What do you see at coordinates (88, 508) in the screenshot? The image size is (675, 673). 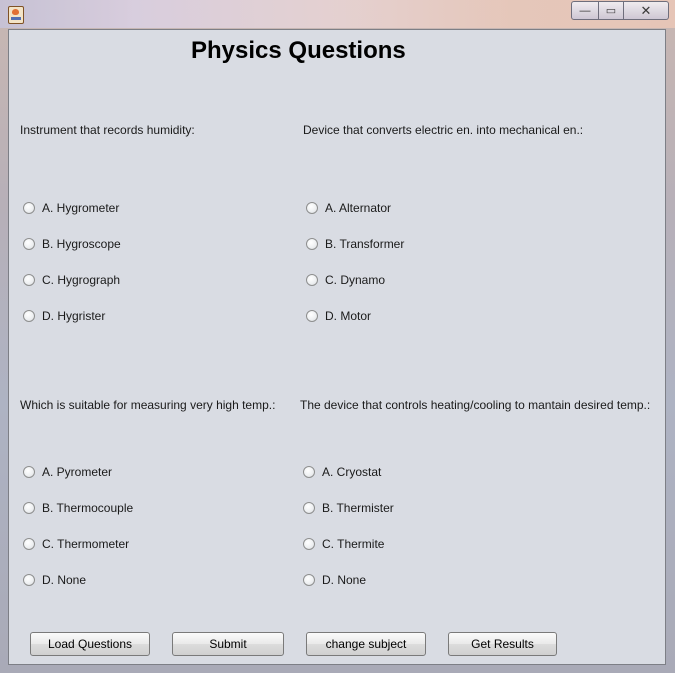 I see `option-label: B. Thermocouple` at bounding box center [88, 508].